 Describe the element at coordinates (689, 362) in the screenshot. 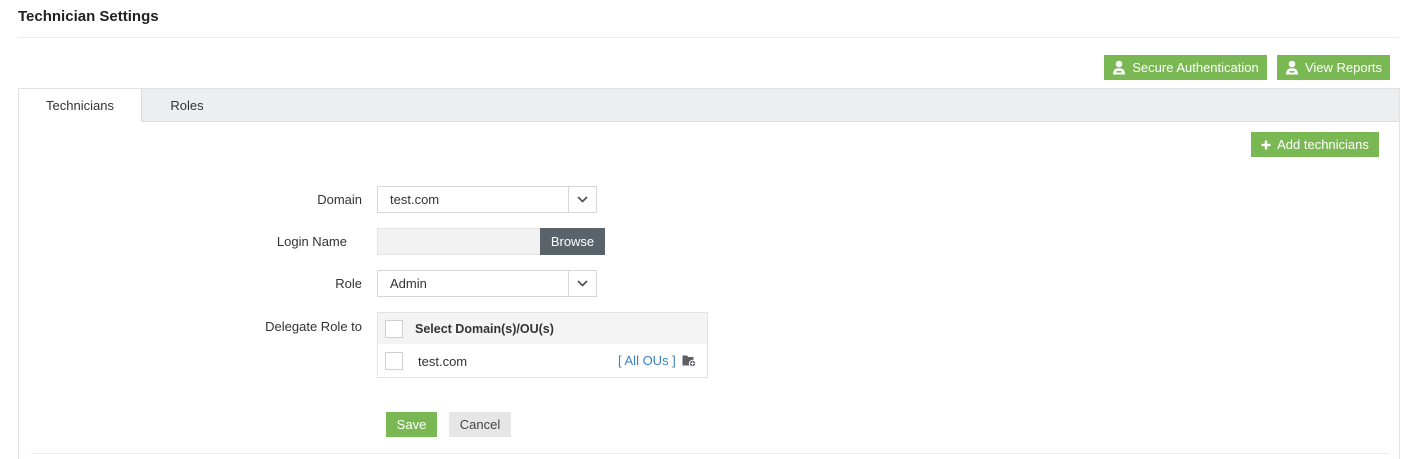

I see `folder-add-icon` at that location.